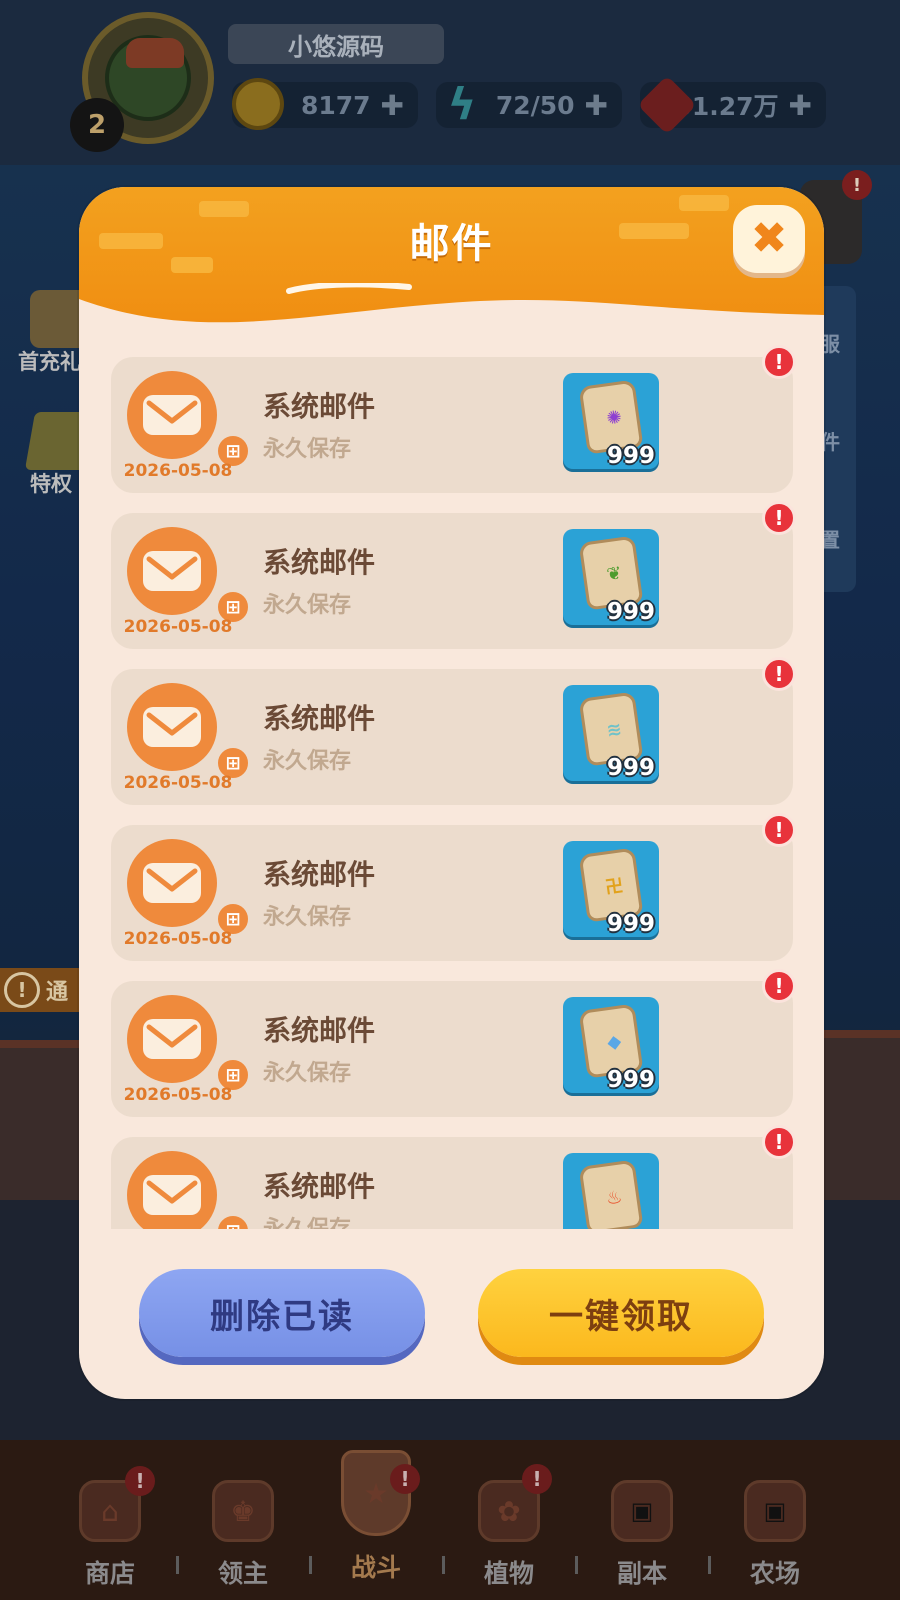 The height and width of the screenshot is (1600, 900). I want to click on energy-counter: ϟ 72/50 ✚, so click(529, 104).